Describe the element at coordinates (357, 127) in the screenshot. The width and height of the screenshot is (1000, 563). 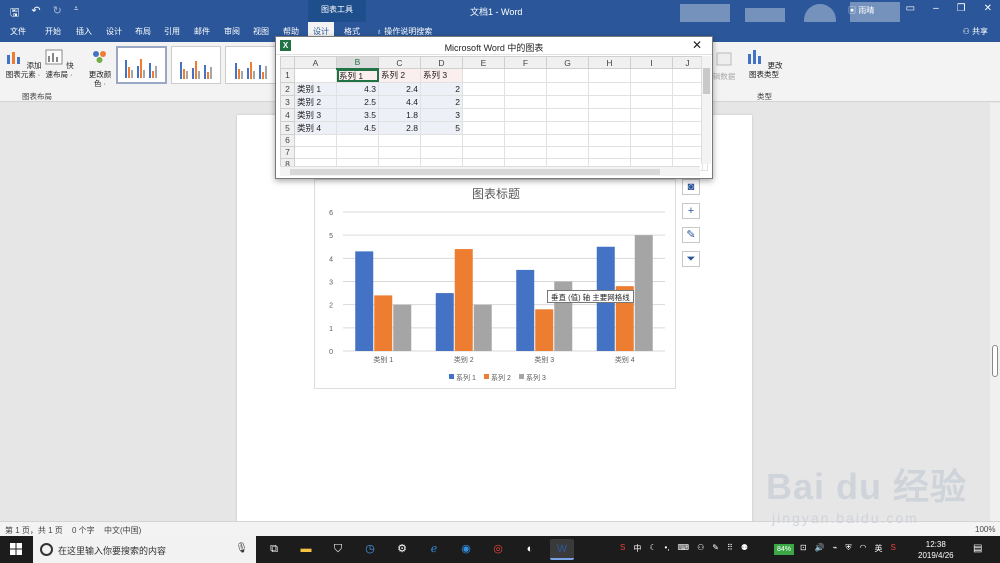
I see `cell: 4.5` at that location.